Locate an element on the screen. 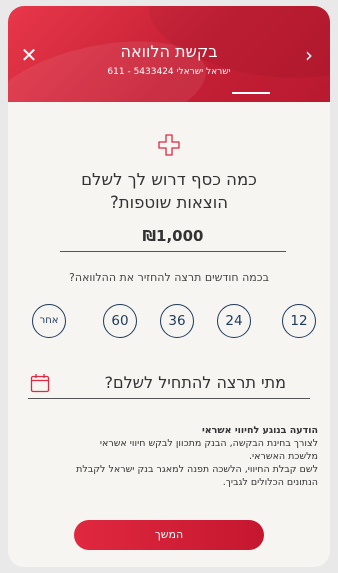  month-option-other: אחר is located at coordinates (49, 321).